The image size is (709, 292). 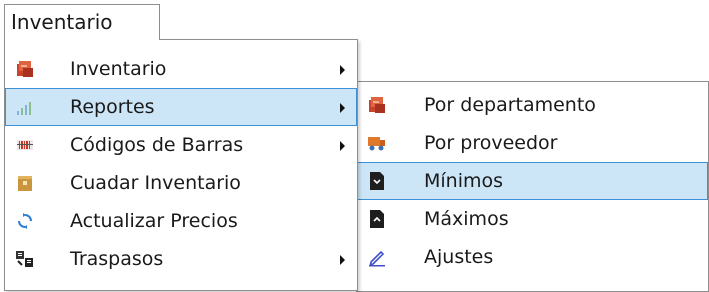 What do you see at coordinates (25, 145) in the screenshot?
I see `barcode-icon` at bounding box center [25, 145].